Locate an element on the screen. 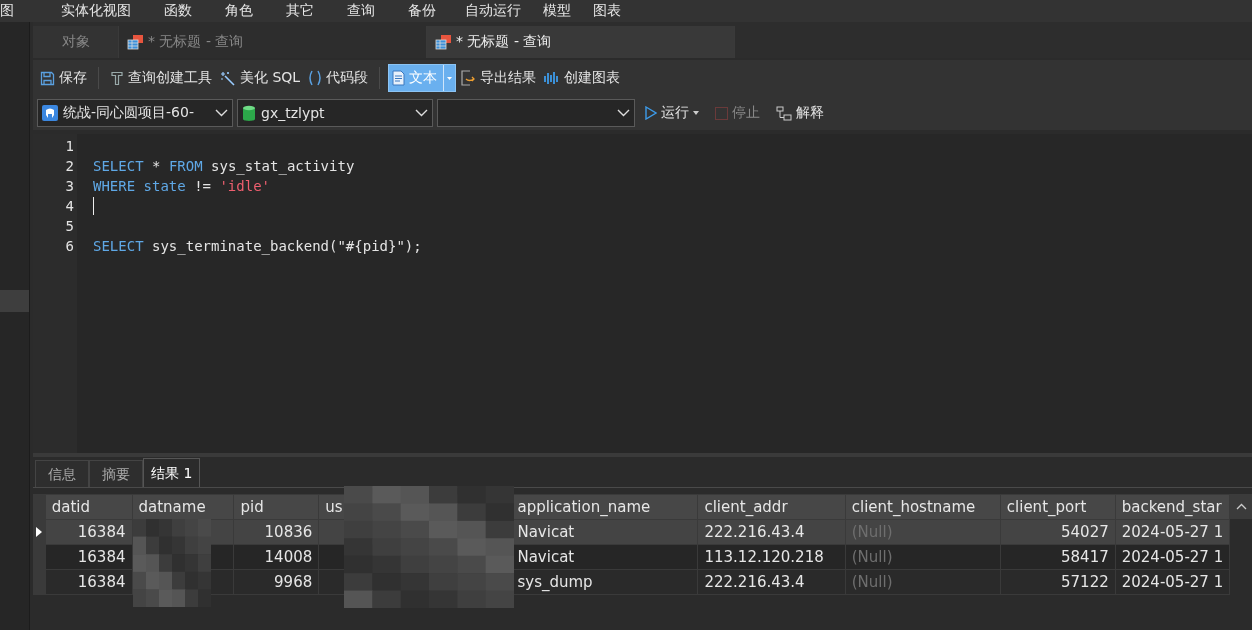 The image size is (1252, 630). line-number: 3 is located at coordinates (69, 186).